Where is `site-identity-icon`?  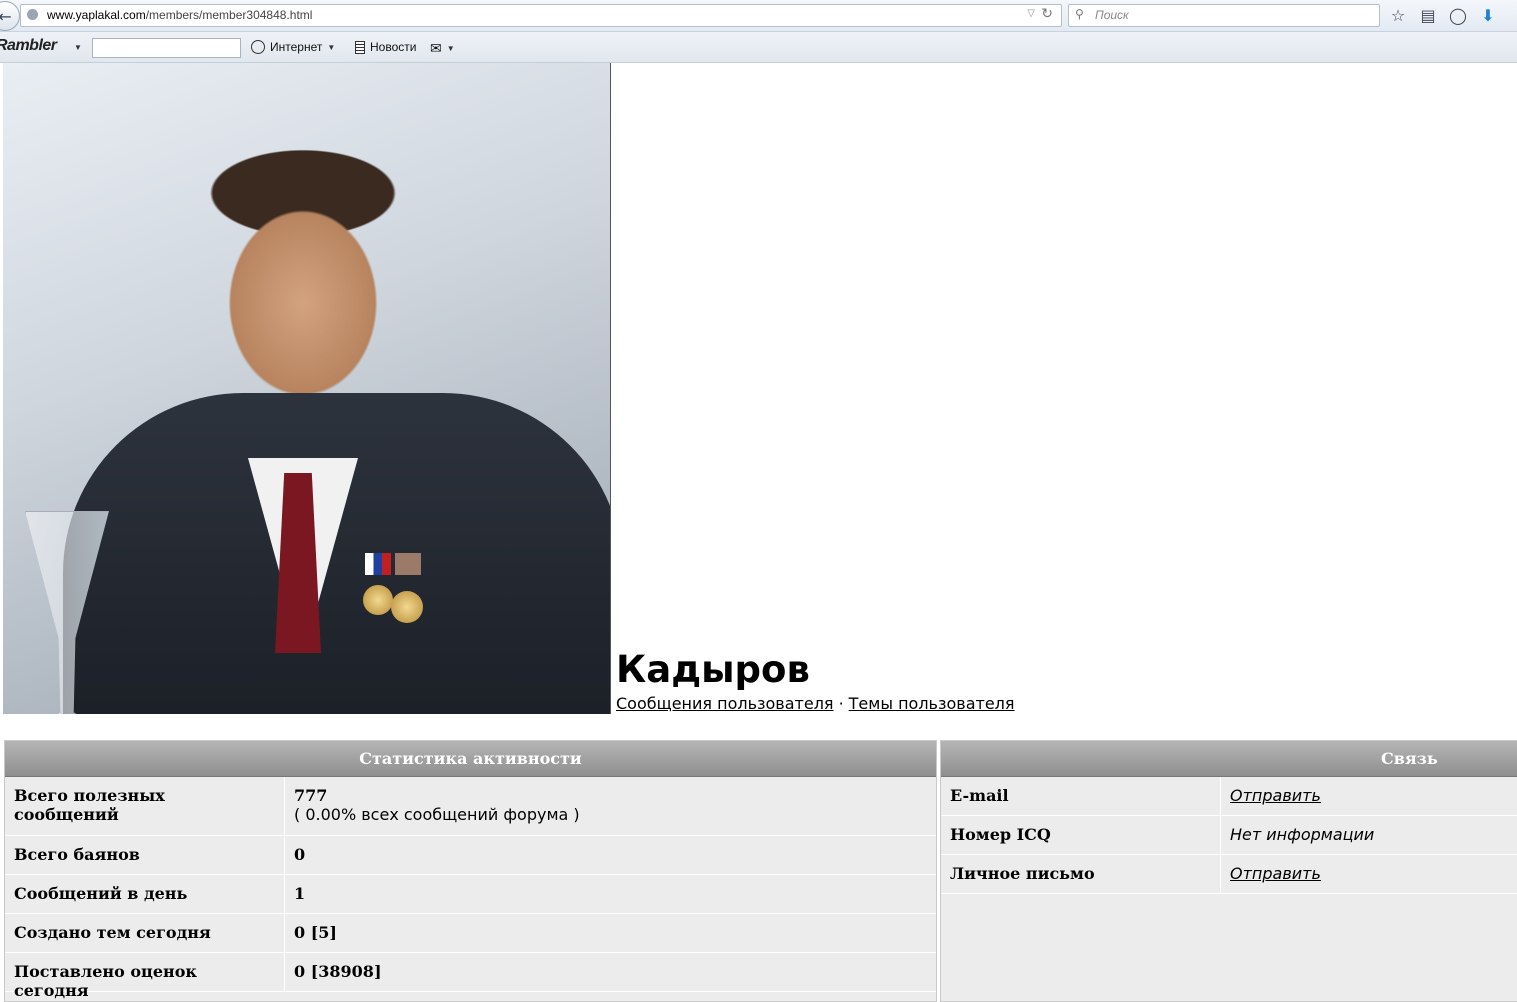
site-identity-icon is located at coordinates (32, 14).